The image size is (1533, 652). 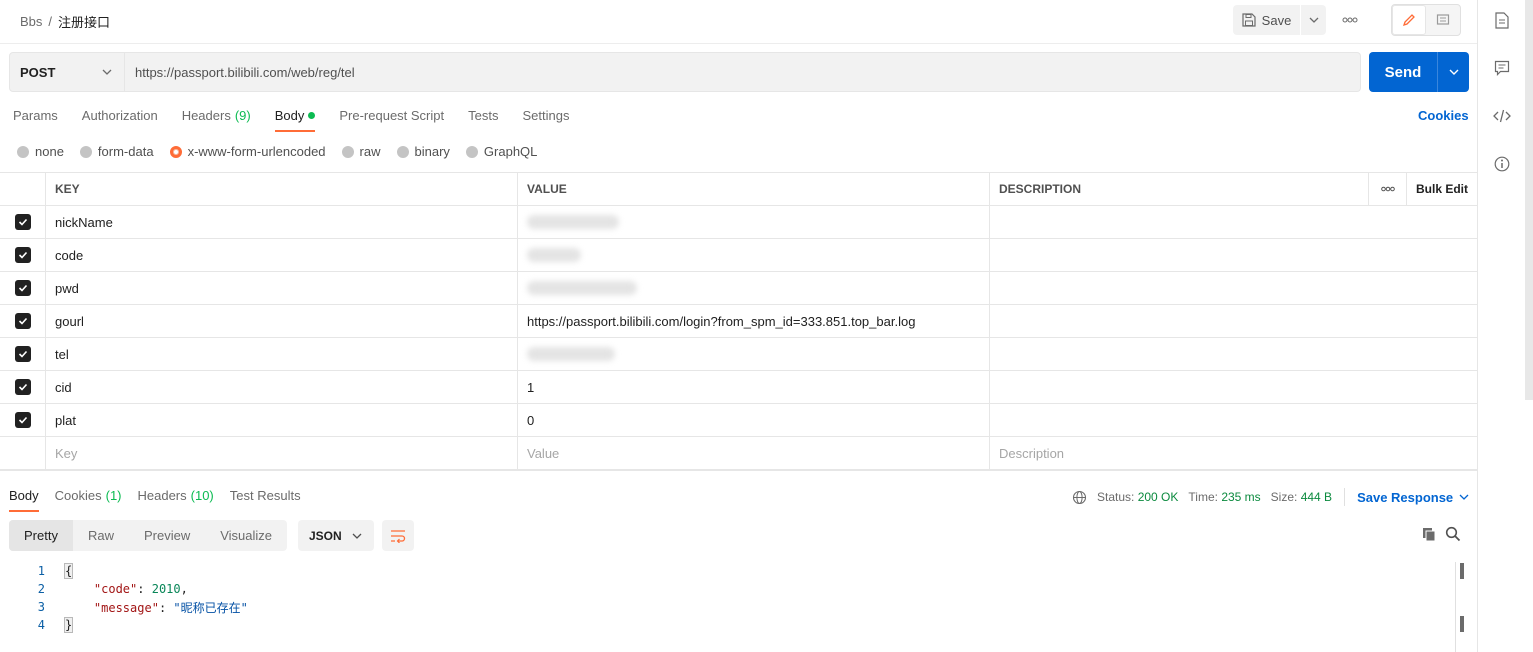 I want to click on new-key-input: Key, so click(x=282, y=453).